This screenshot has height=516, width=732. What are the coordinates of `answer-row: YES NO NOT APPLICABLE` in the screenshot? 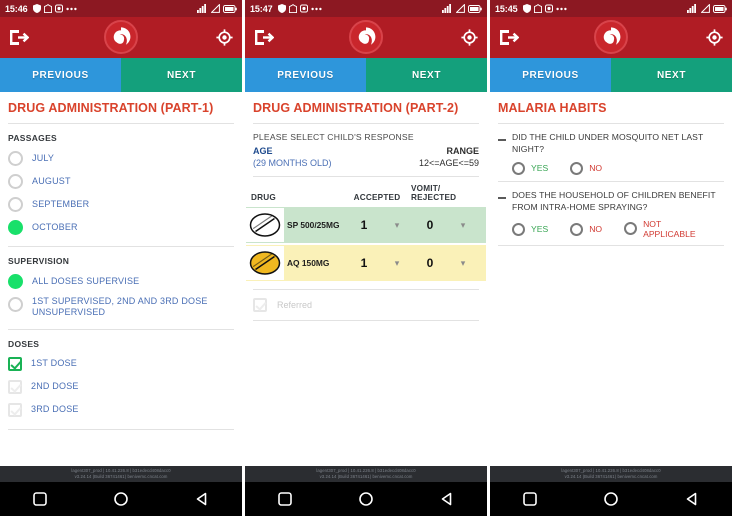 It's located at (611, 226).